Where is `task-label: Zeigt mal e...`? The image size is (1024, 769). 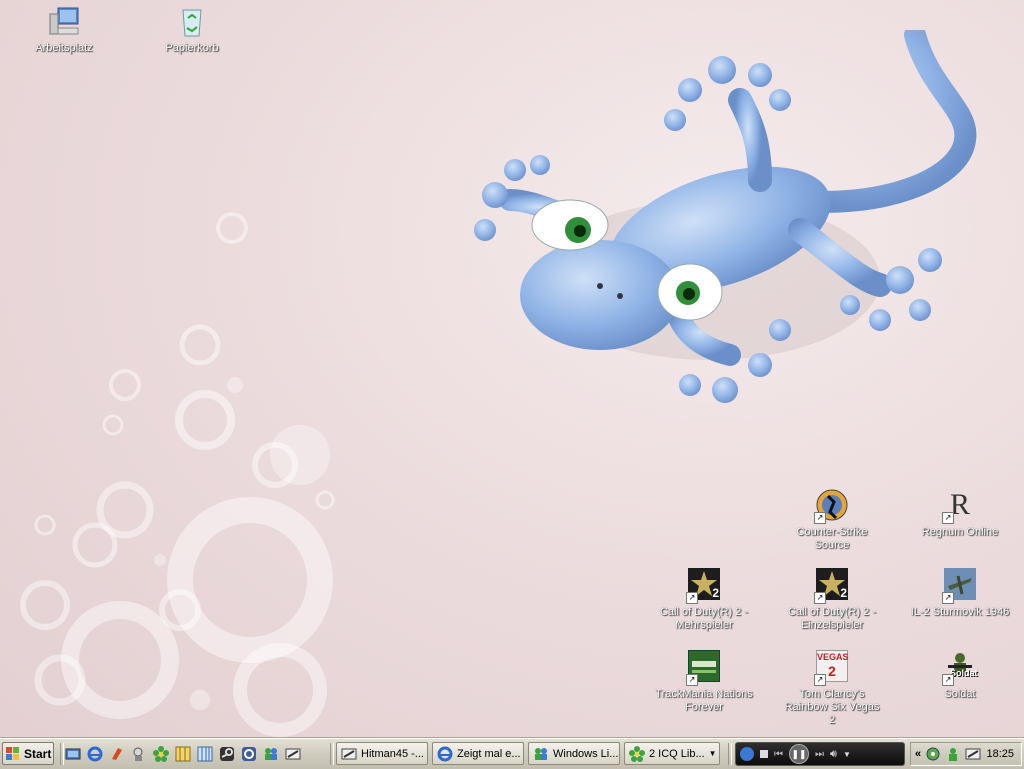
task-label: Zeigt mal e... is located at coordinates (489, 753).